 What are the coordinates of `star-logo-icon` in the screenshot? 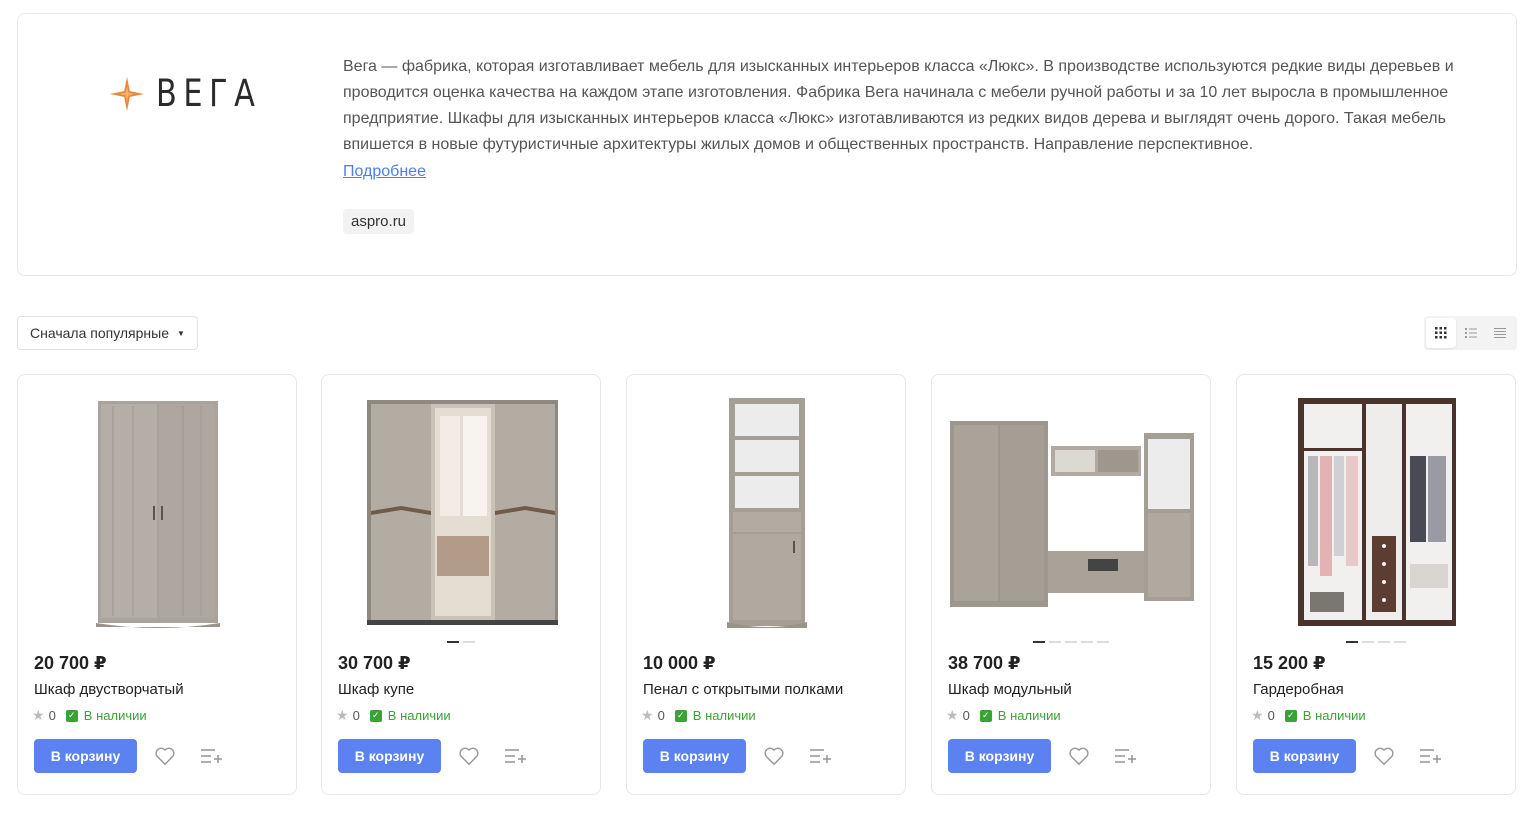 It's located at (127, 93).